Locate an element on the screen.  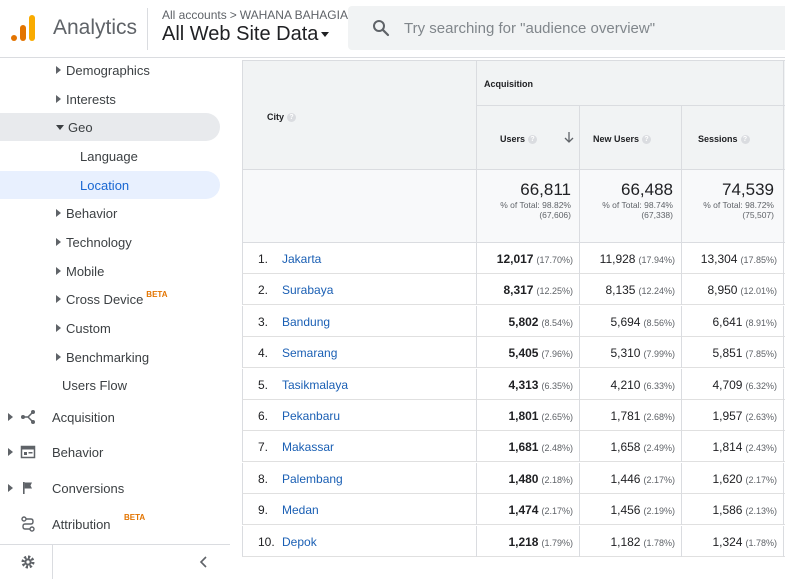
metric-percent: (2.13%) is located at coordinates (761, 511).